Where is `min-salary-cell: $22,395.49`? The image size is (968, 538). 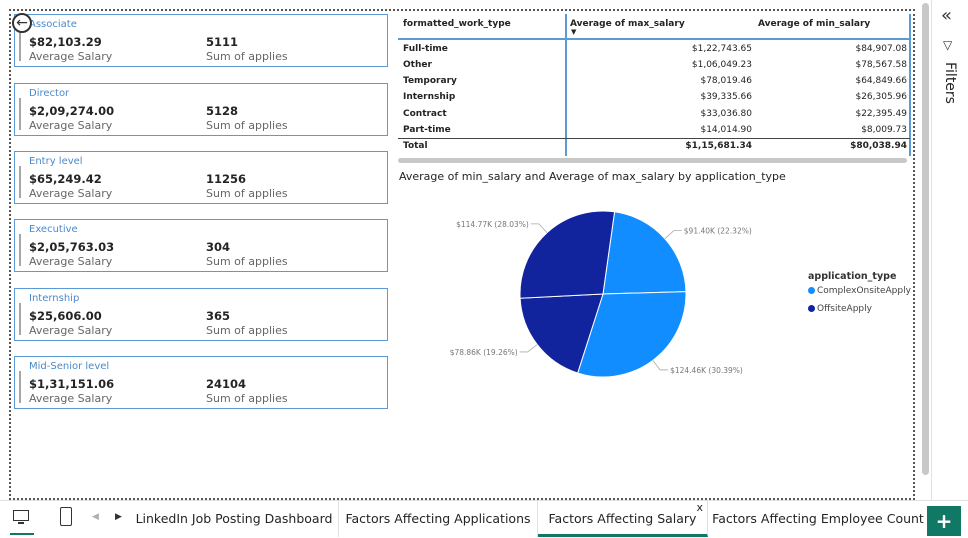
min-salary-cell: $22,395.49 is located at coordinates (881, 114).